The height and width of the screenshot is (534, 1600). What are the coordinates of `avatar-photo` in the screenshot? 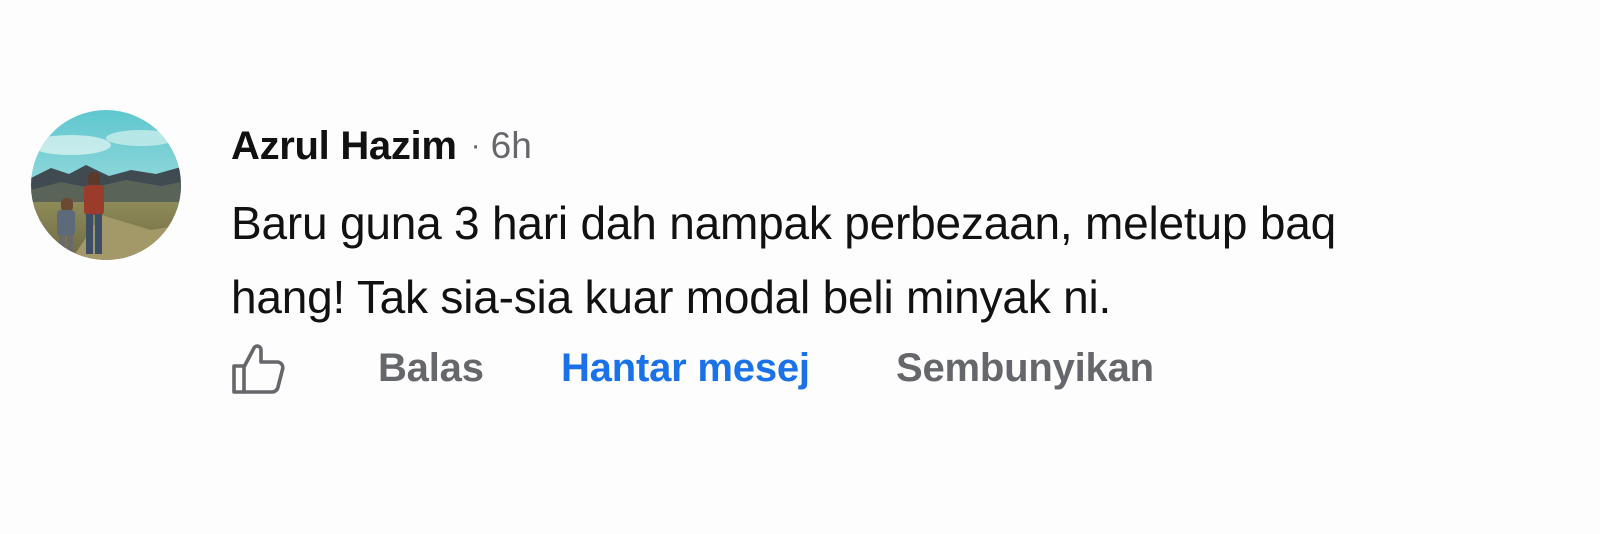 It's located at (106, 185).